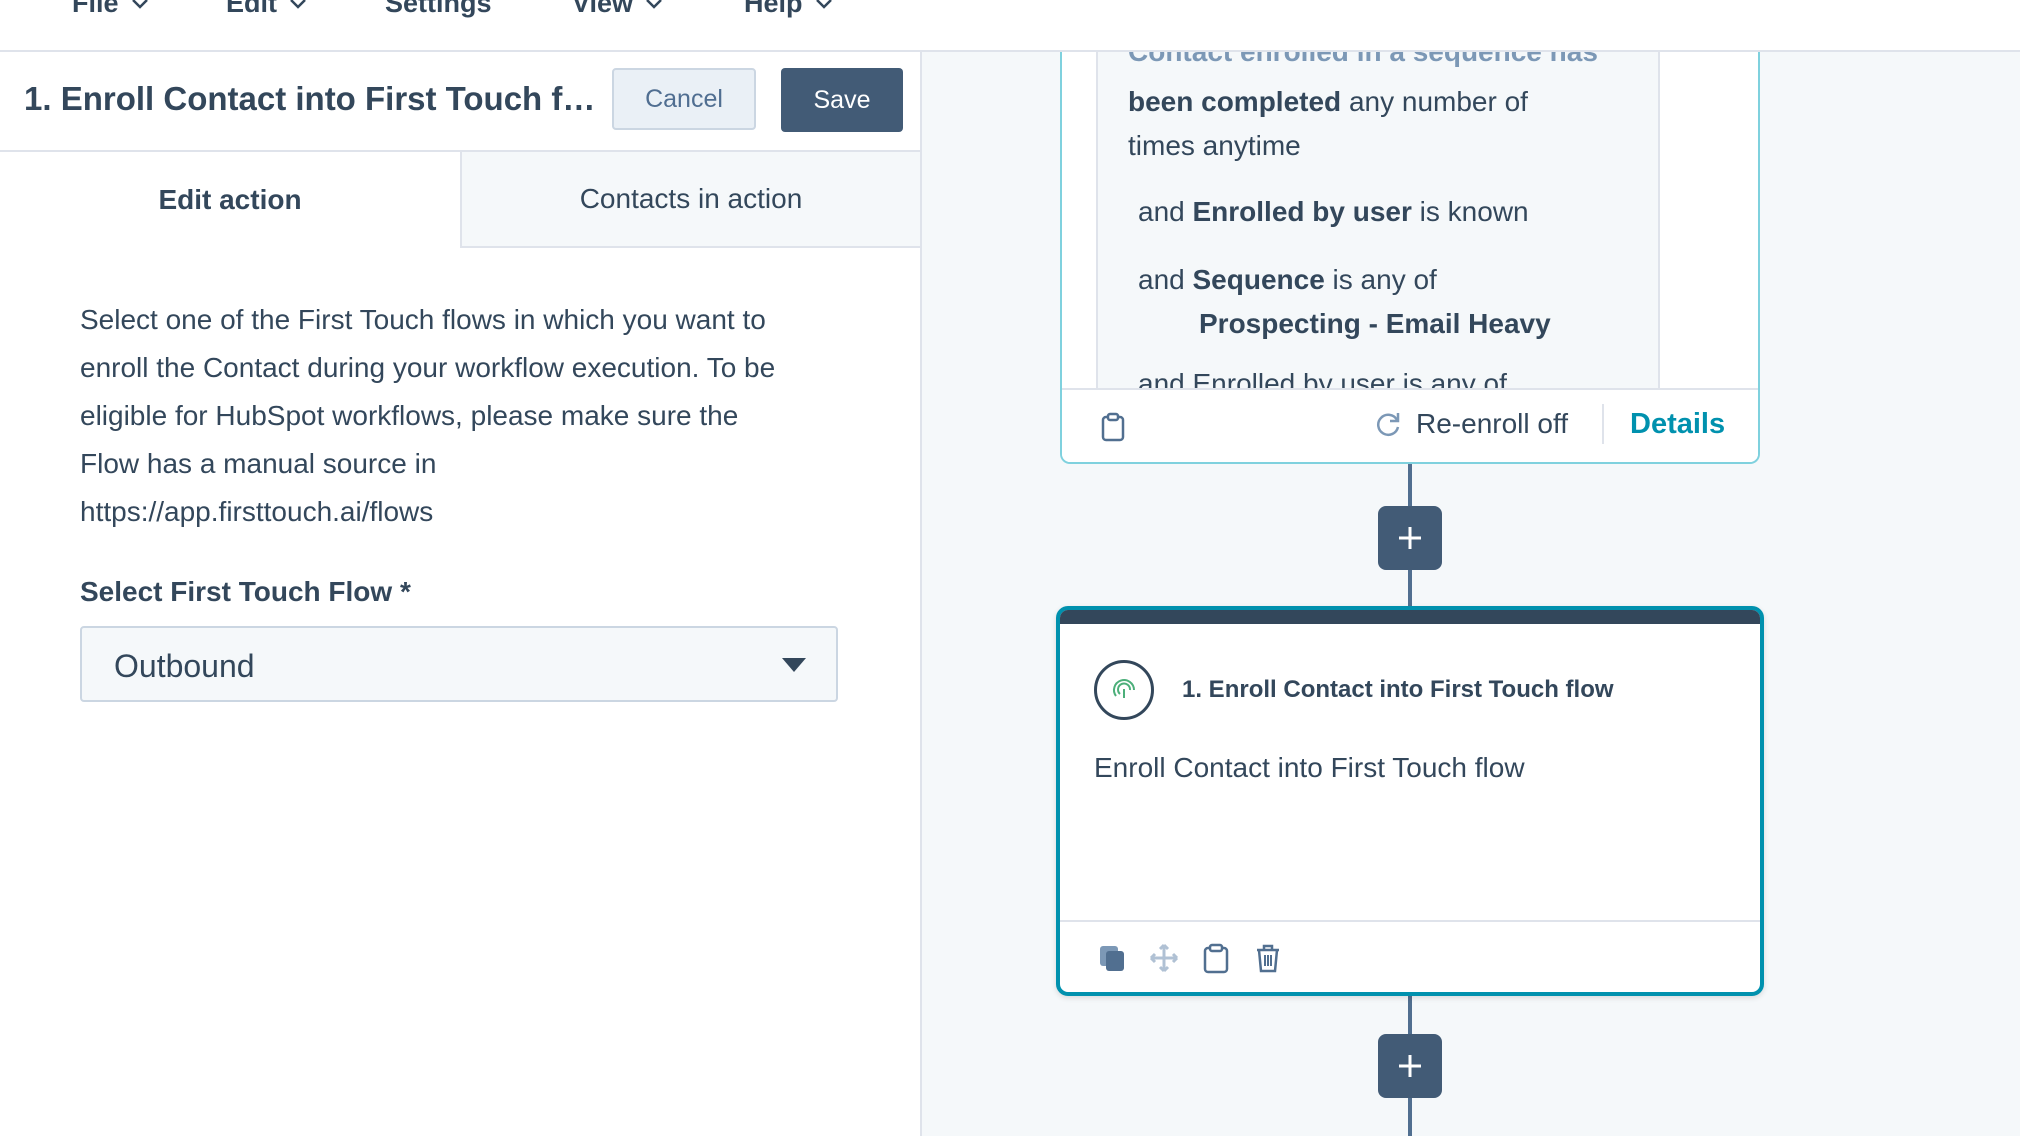 The width and height of the screenshot is (2020, 1136). What do you see at coordinates (1492, 423) in the screenshot?
I see `reenroll-label: Re-enroll off` at bounding box center [1492, 423].